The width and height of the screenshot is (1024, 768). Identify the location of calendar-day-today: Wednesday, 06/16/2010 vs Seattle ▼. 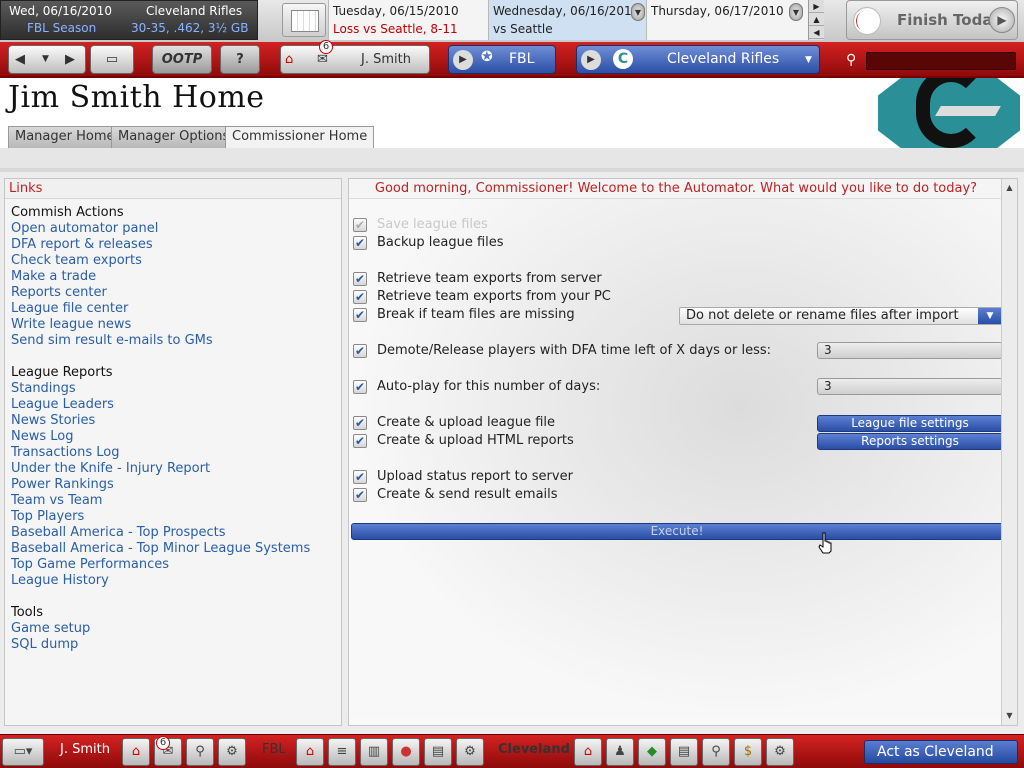
(567, 20).